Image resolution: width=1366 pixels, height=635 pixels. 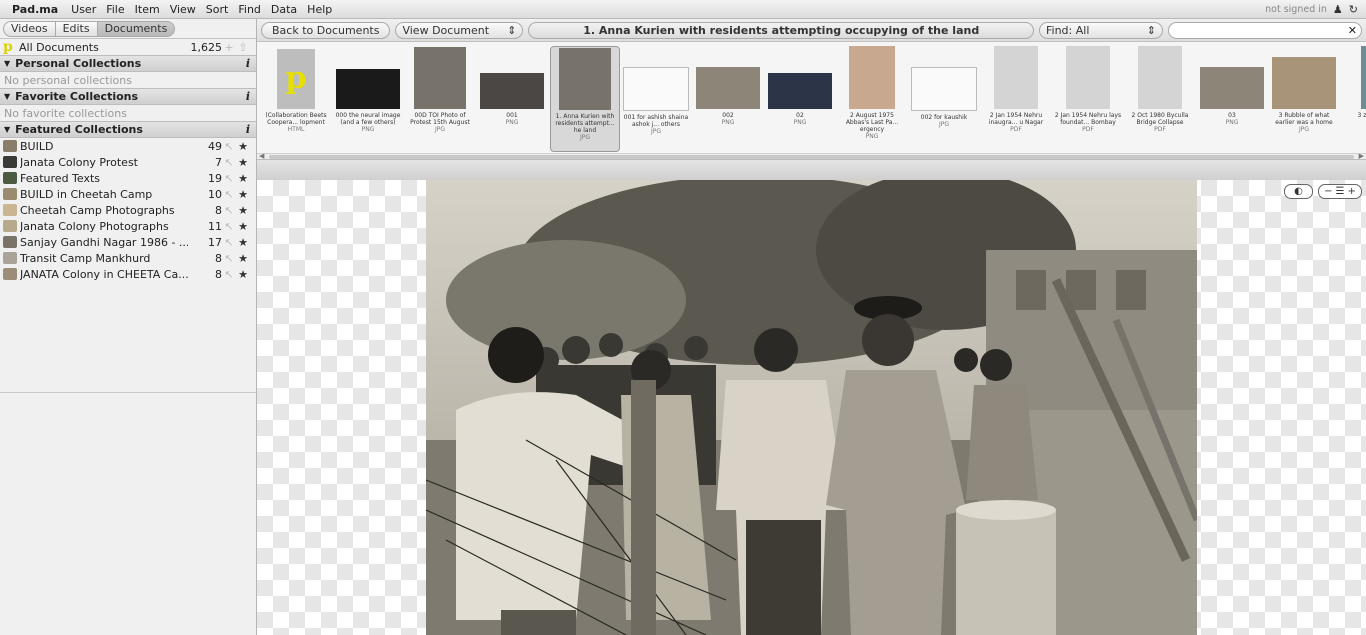 I want to click on featured-collection-item: Janata Colony Protest 7 ↖ ★, so click(x=128, y=162).